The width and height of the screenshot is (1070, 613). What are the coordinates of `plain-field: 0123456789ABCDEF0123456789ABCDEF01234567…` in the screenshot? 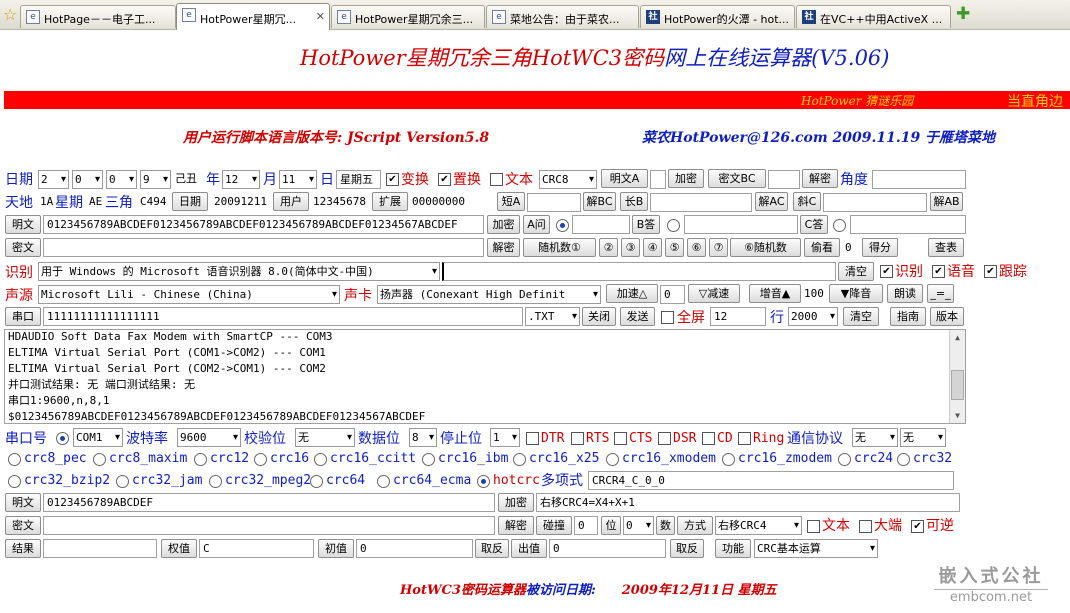 It's located at (263, 224).